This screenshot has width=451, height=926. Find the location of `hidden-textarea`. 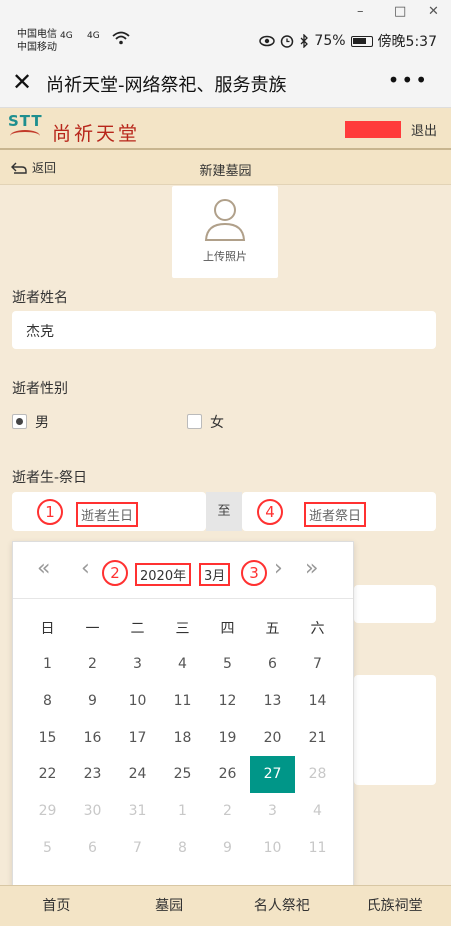

hidden-textarea is located at coordinates (395, 730).